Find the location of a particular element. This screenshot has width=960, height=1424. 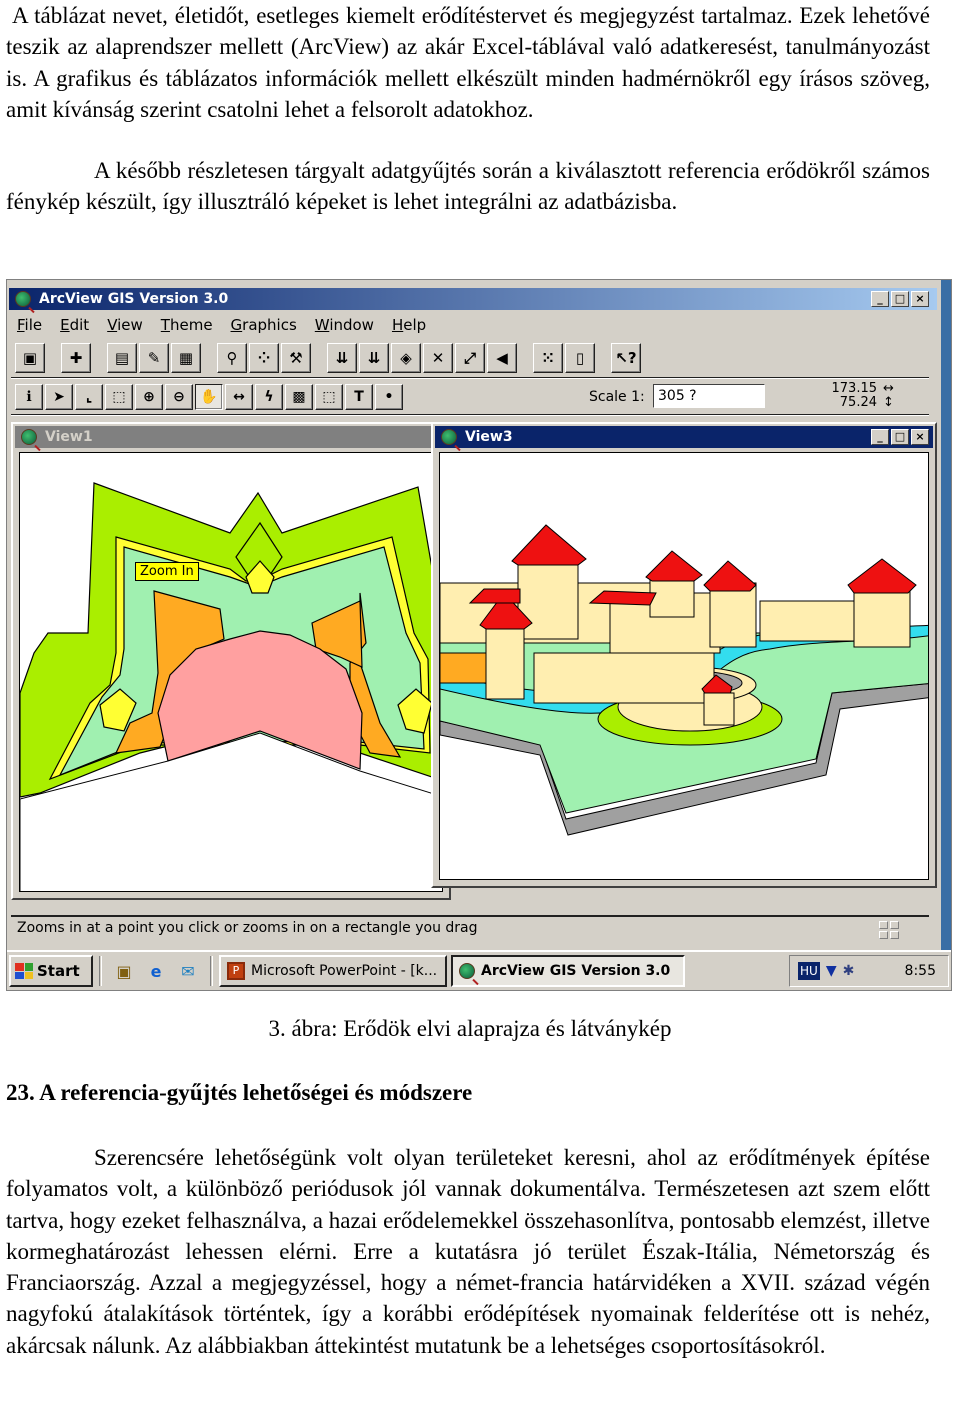

select-feature-button: ⬚ is located at coordinates (119, 397).